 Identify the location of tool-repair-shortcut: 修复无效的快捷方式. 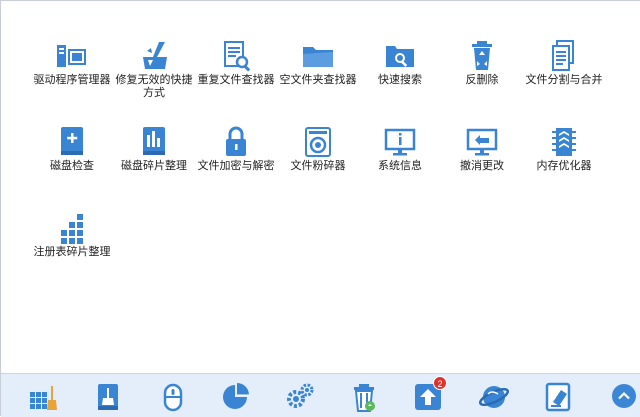
(154, 81).